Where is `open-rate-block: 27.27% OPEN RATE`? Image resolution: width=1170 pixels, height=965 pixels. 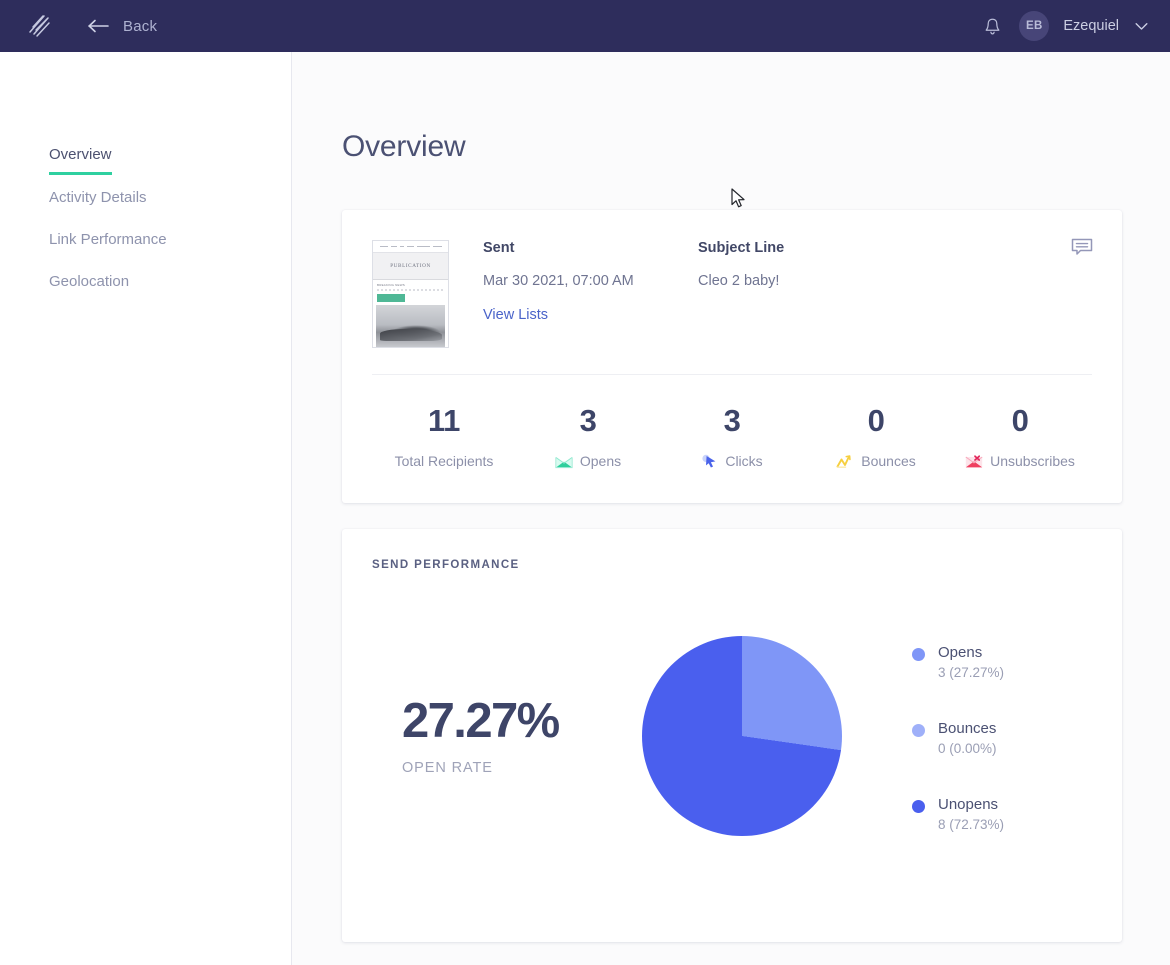
open-rate-block: 27.27% OPEN RATE is located at coordinates (502, 734).